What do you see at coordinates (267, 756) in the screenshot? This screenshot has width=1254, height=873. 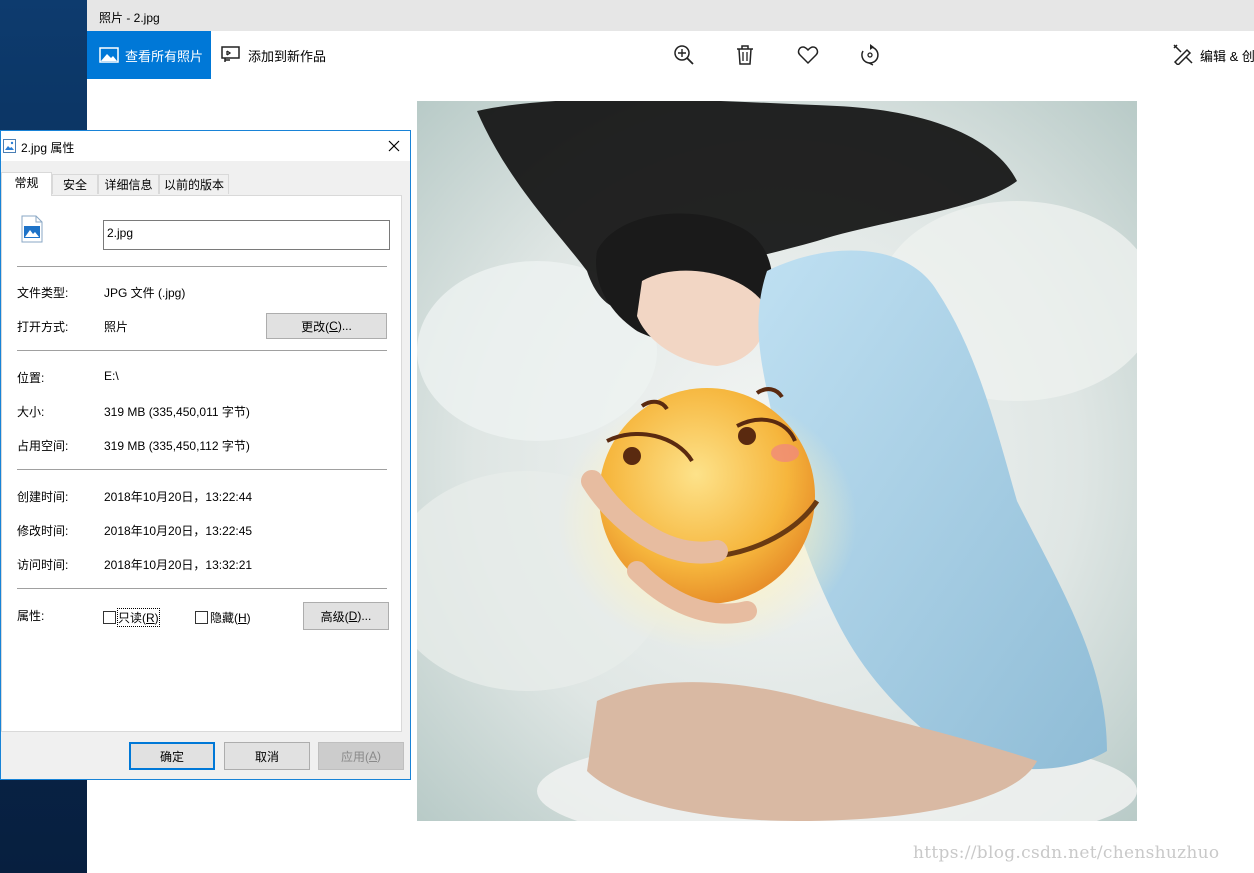 I see `cancel-button: 取消` at bounding box center [267, 756].